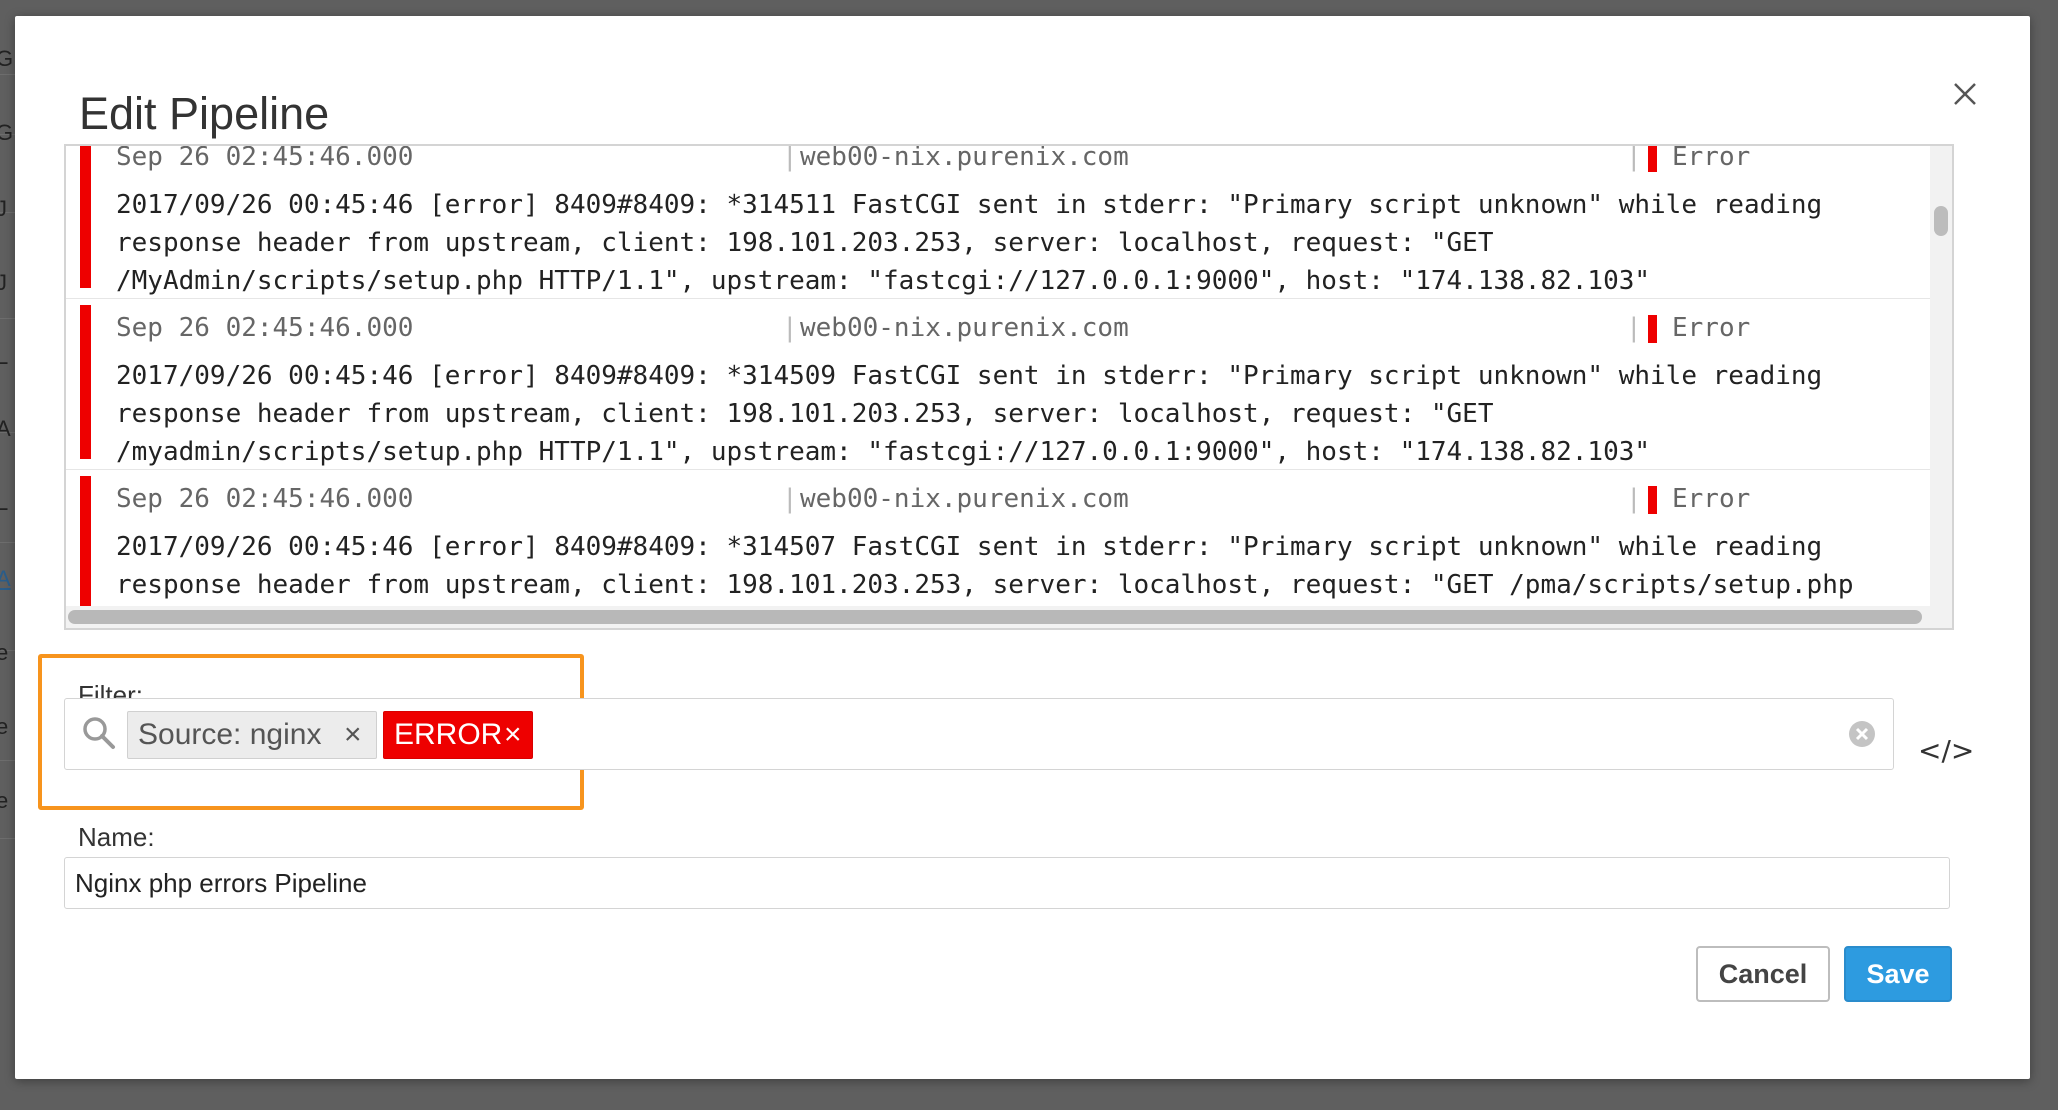 This screenshot has width=2058, height=1110. Describe the element at coordinates (1898, 974) in the screenshot. I see `save-button: Save` at that location.